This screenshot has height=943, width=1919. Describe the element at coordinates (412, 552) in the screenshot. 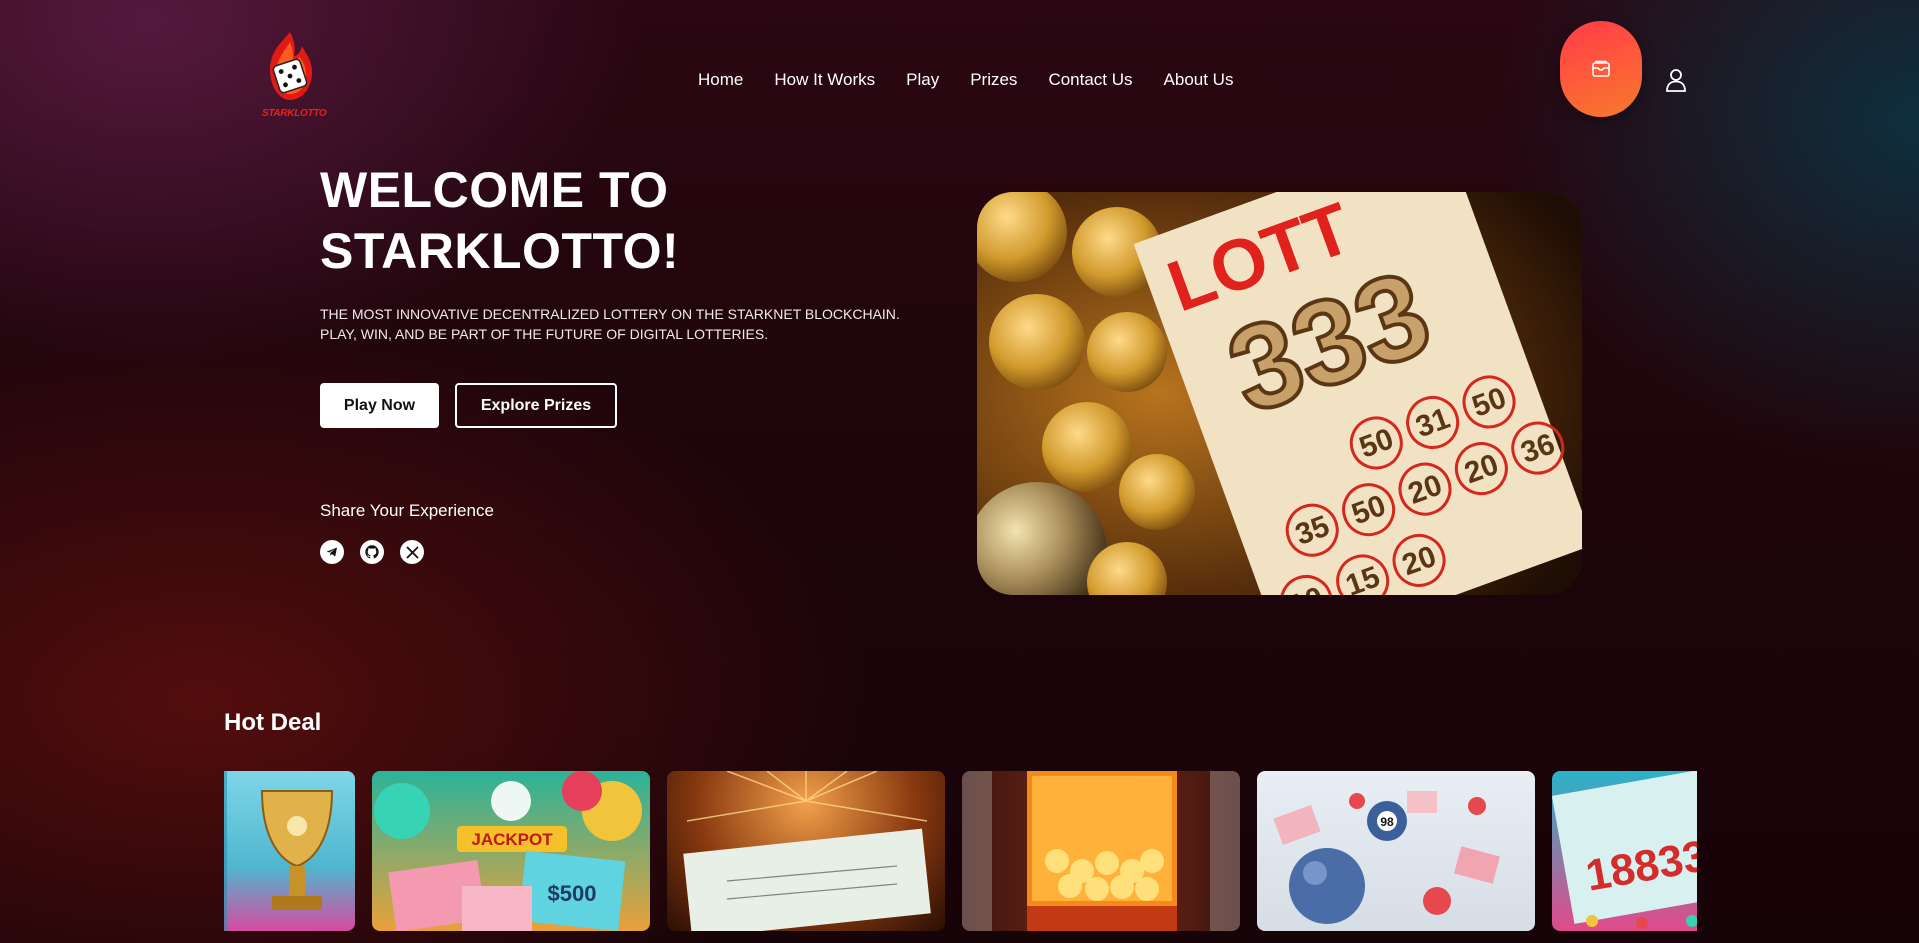

I see `x-icon` at that location.